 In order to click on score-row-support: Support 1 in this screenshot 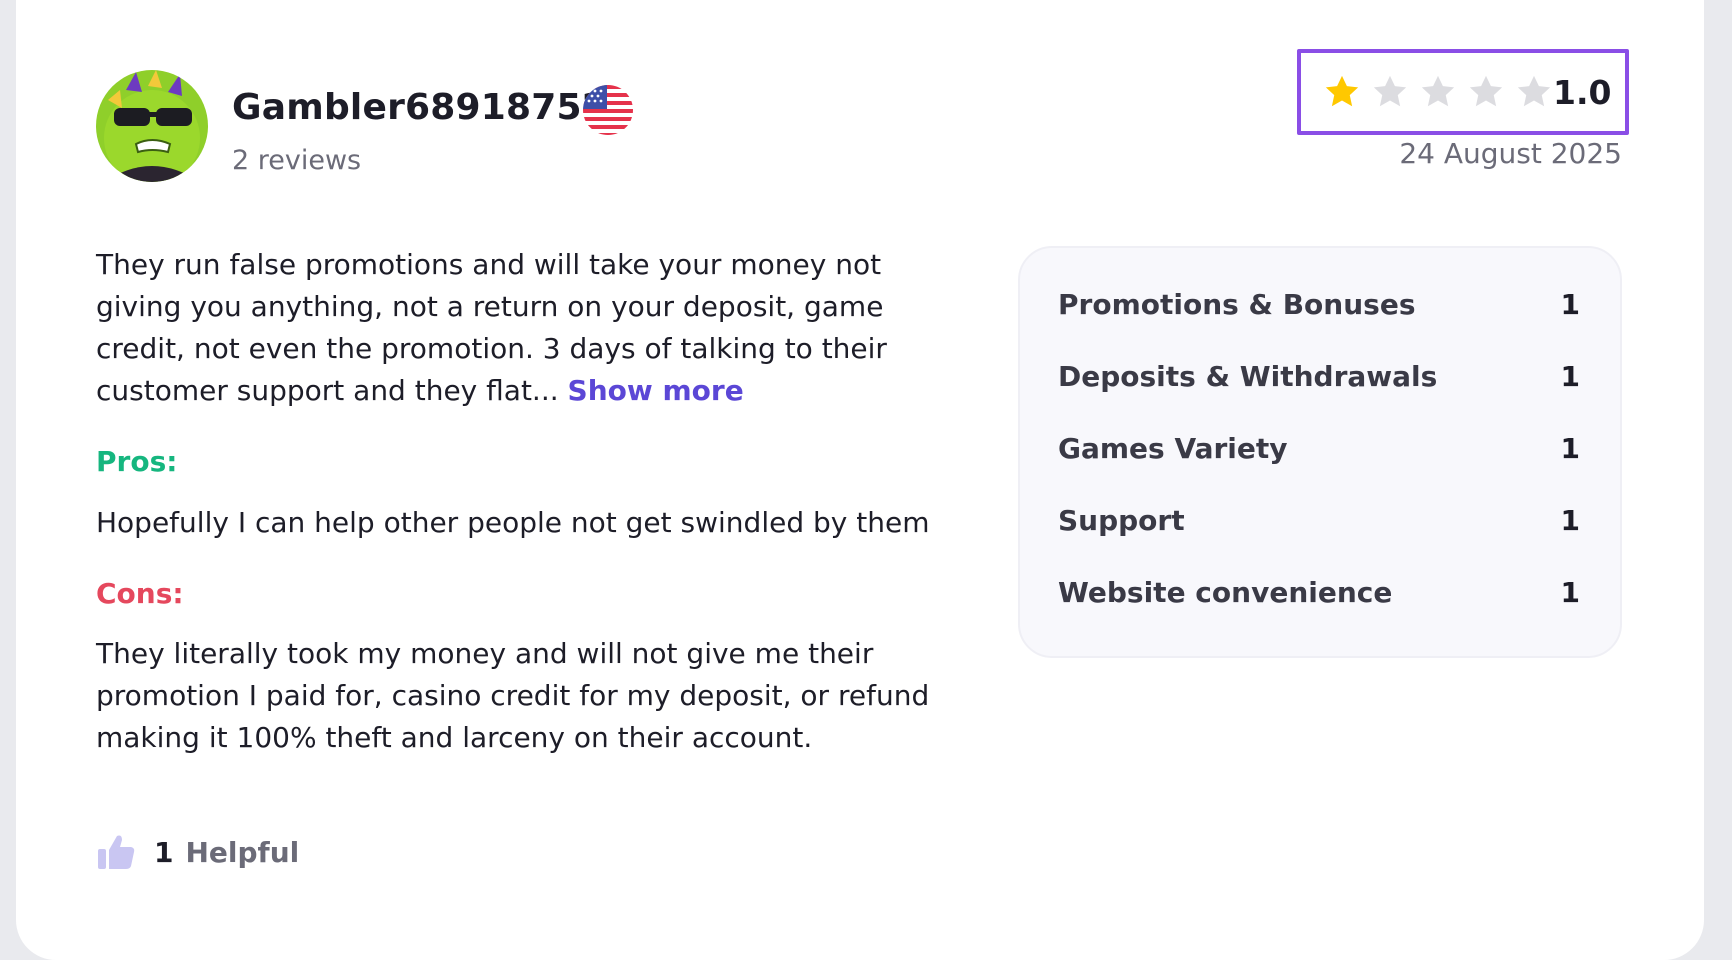, I will do `click(1319, 520)`.